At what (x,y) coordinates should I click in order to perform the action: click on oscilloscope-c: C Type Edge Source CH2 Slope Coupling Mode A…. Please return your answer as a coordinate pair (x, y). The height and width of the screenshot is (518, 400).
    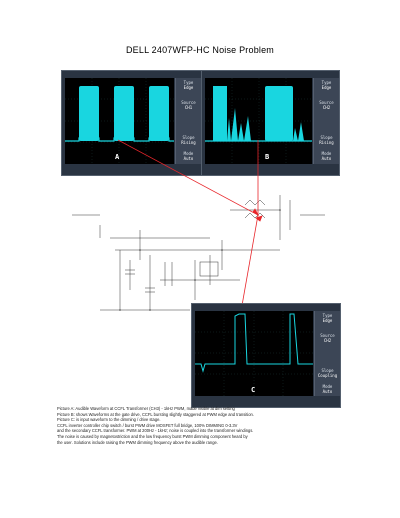
    Looking at the image, I should click on (266, 355).